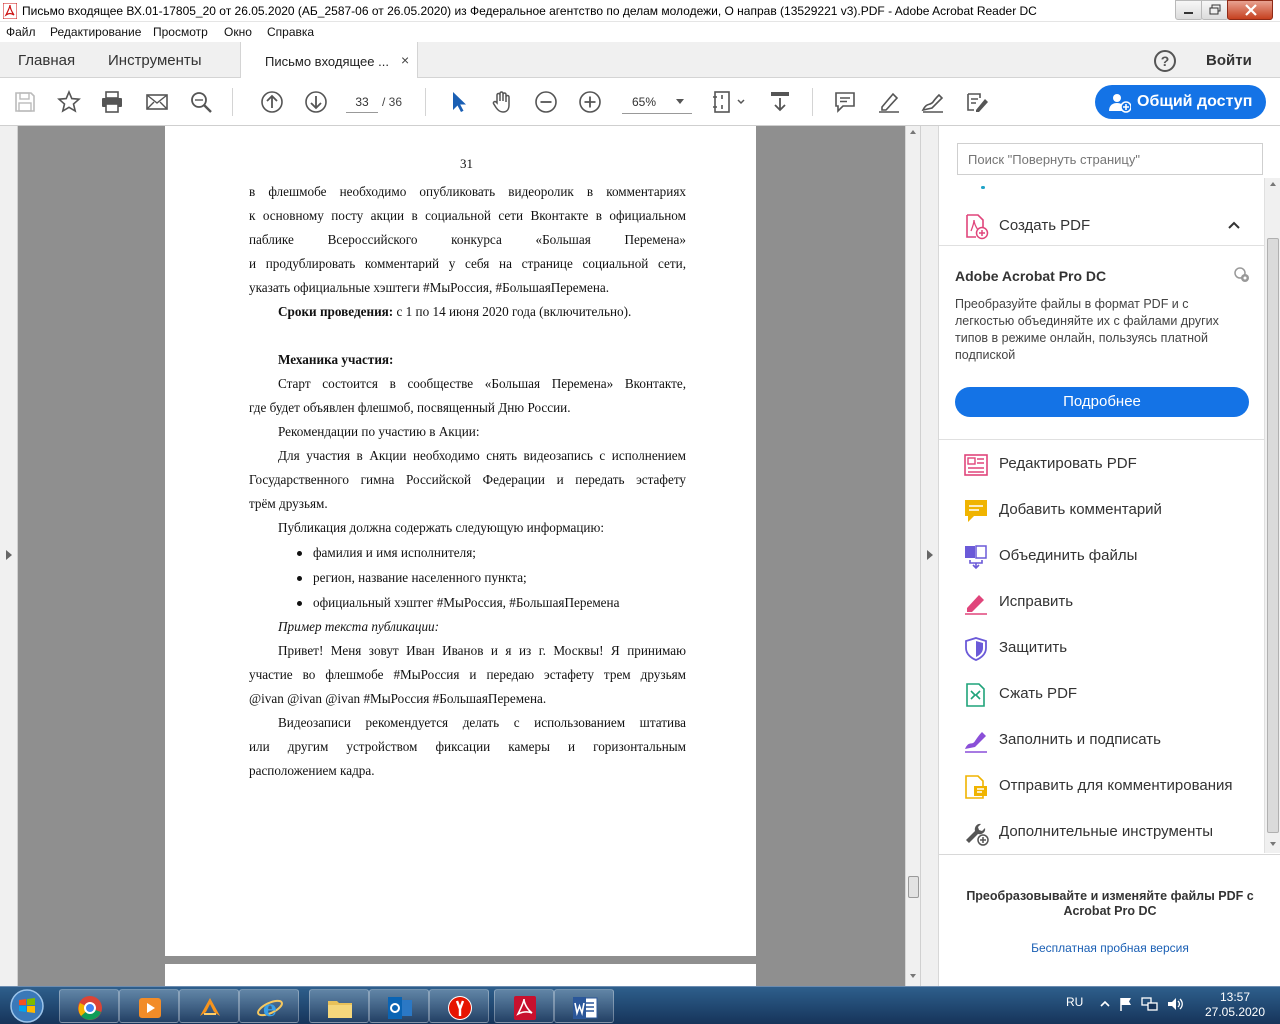 The width and height of the screenshot is (1280, 1024). Describe the element at coordinates (929, 556) in the screenshot. I see `tools-pane-toggle` at that location.